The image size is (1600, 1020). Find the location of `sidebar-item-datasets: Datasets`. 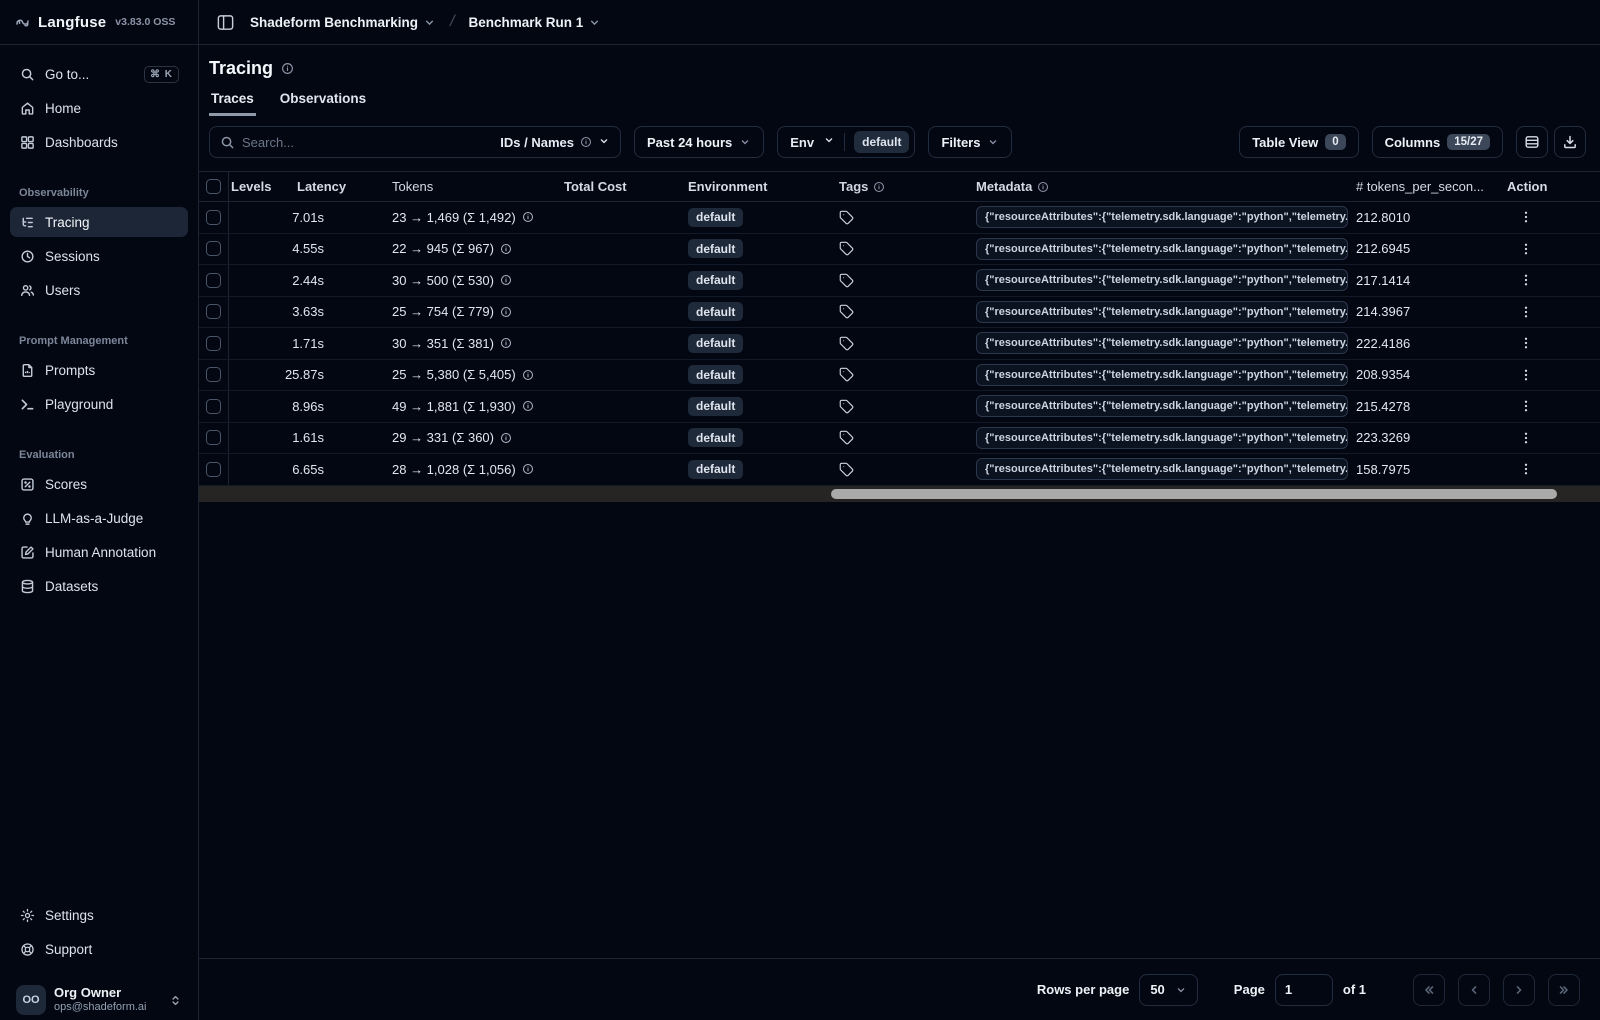

sidebar-item-datasets: Datasets is located at coordinates (99, 586).